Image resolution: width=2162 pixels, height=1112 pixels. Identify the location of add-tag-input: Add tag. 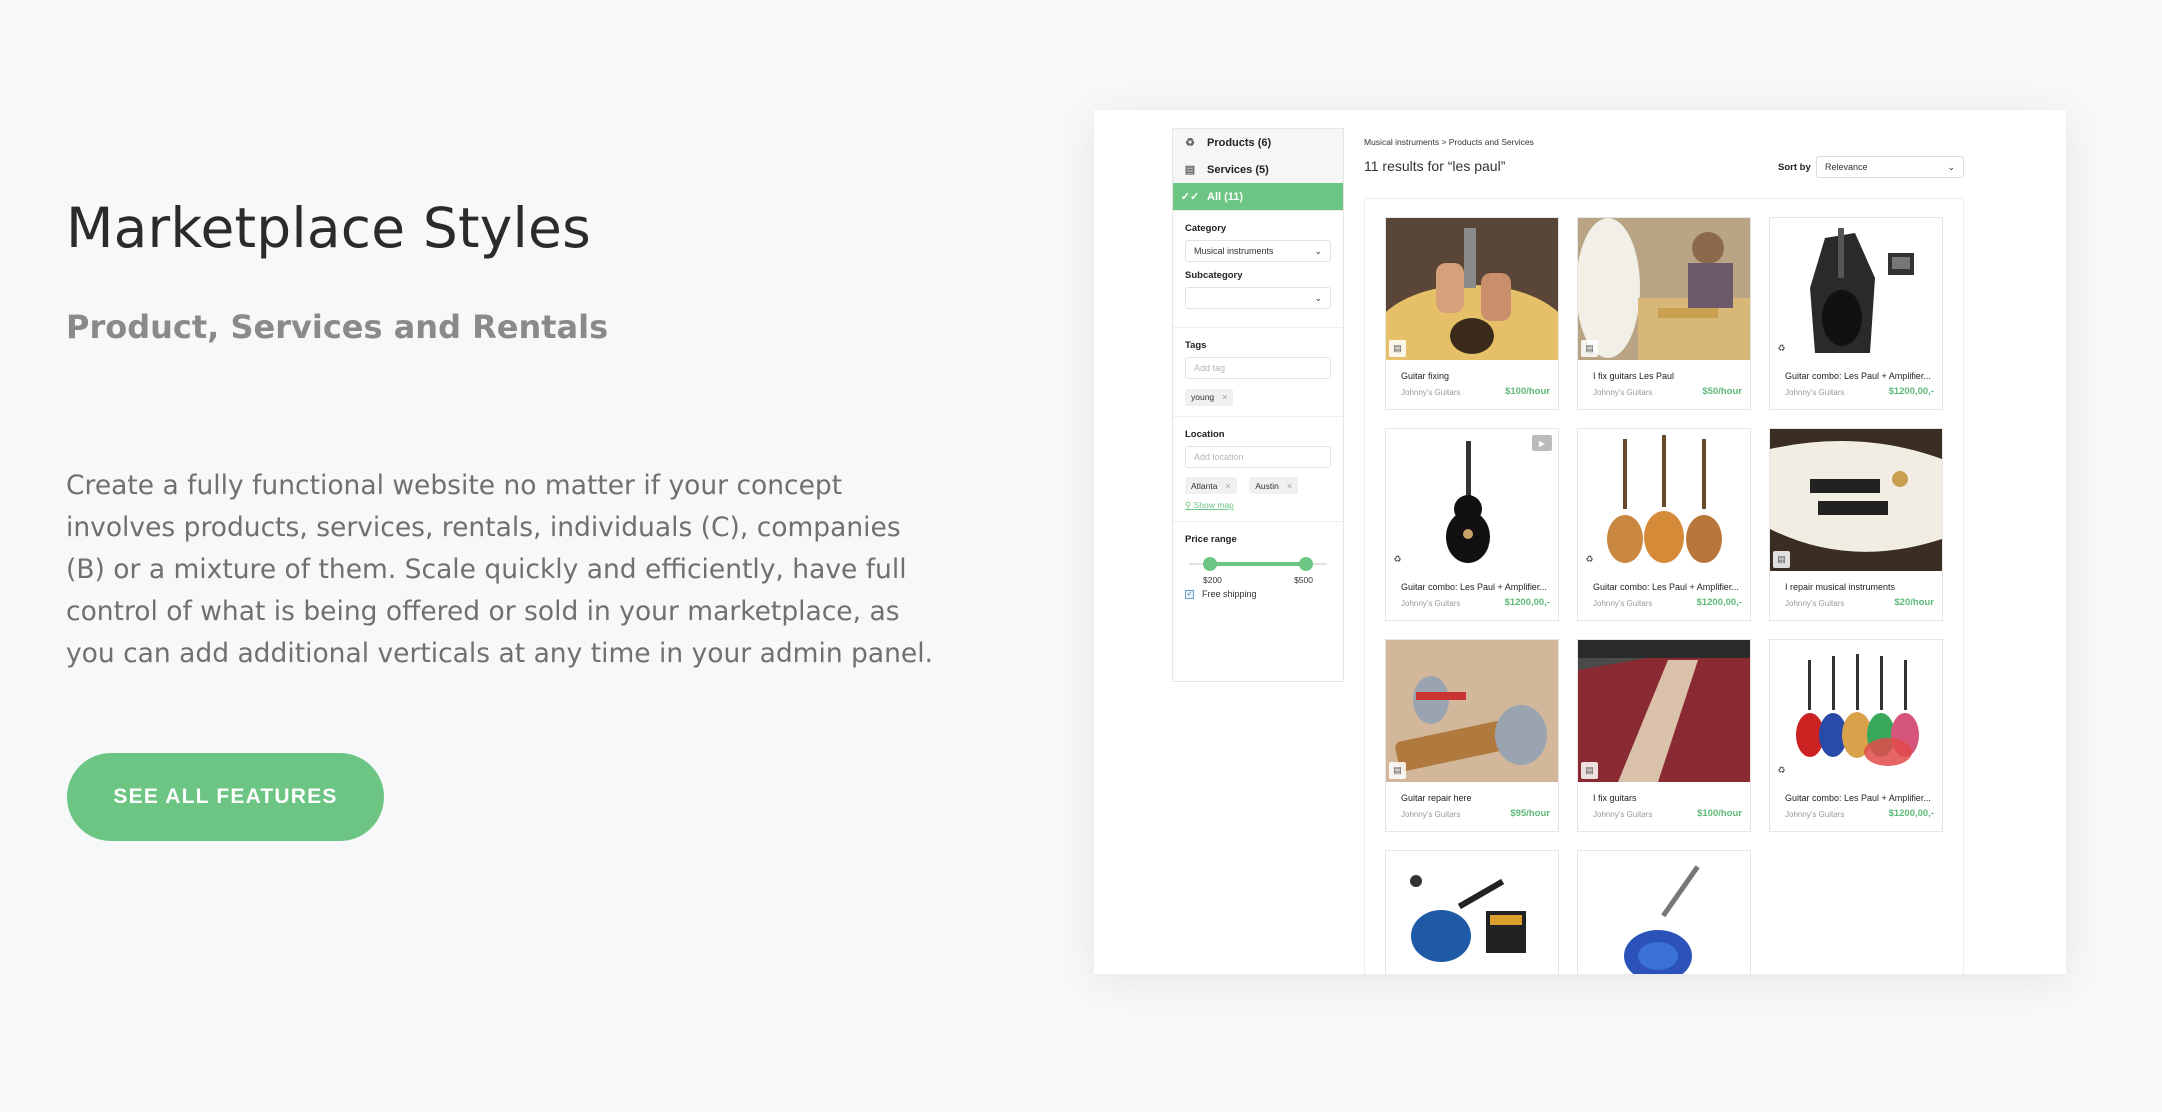
(1258, 368).